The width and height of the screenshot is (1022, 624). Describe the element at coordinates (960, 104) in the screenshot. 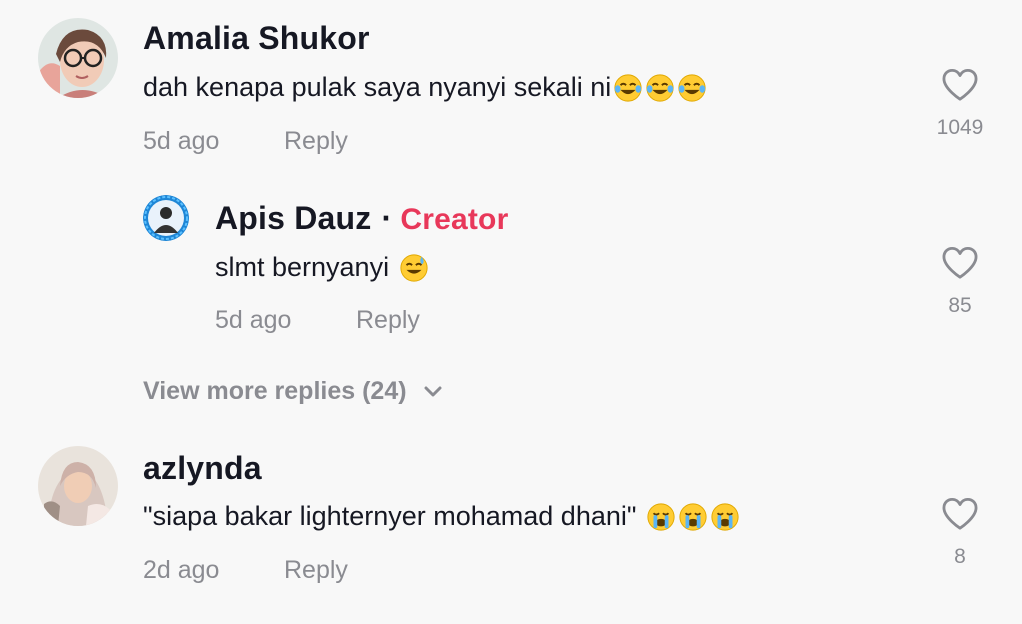

I see `like-button: 1049` at that location.